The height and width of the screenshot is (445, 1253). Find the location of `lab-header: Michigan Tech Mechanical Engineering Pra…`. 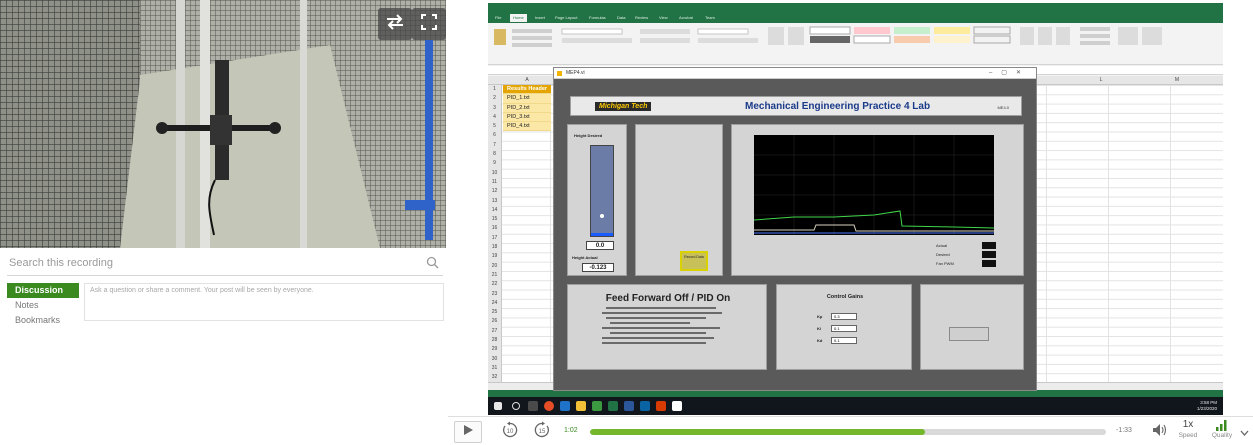

lab-header: Michigan Tech Mechanical Engineering Pra… is located at coordinates (796, 106).